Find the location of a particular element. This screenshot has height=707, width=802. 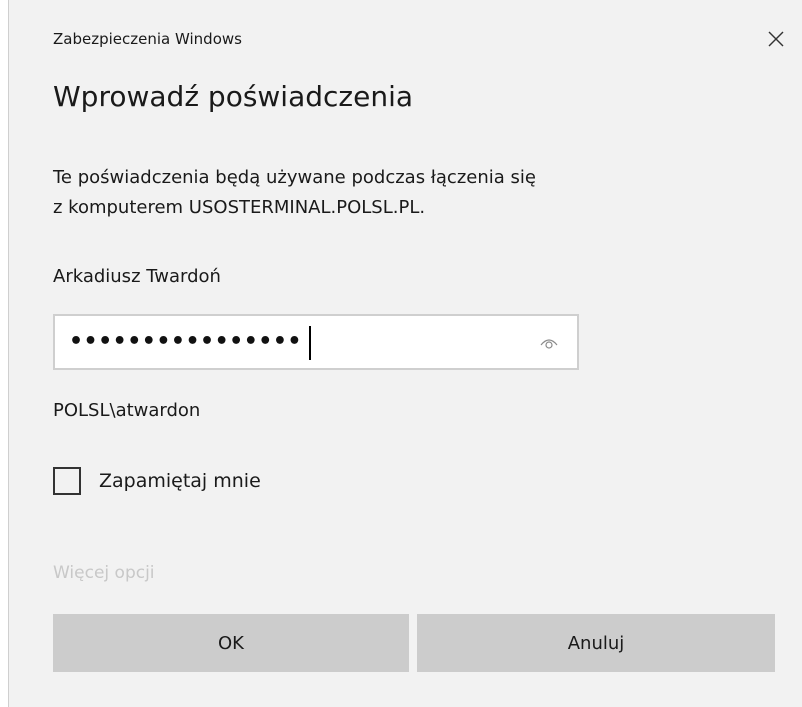

domain-username: POLSL\atwardon is located at coordinates (127, 410).